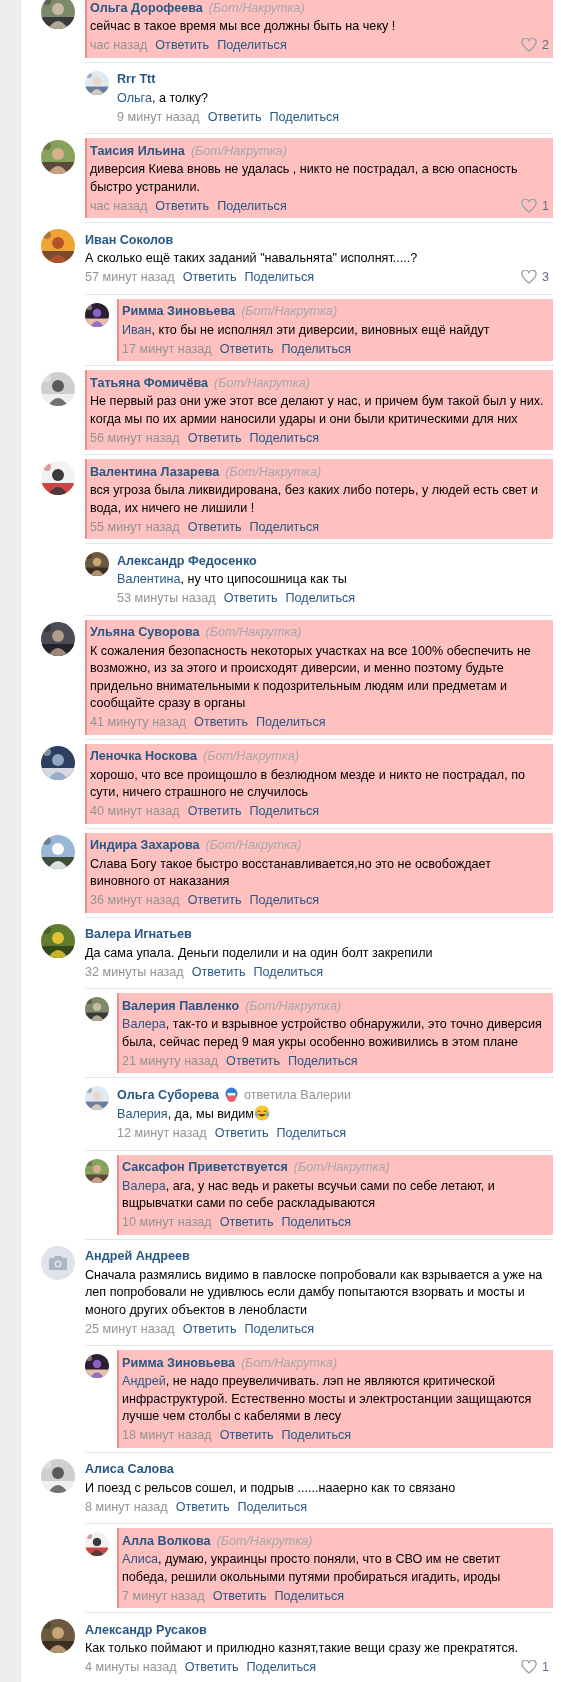  What do you see at coordinates (168, 1094) in the screenshot?
I see `author-name: Ольга Суборева` at bounding box center [168, 1094].